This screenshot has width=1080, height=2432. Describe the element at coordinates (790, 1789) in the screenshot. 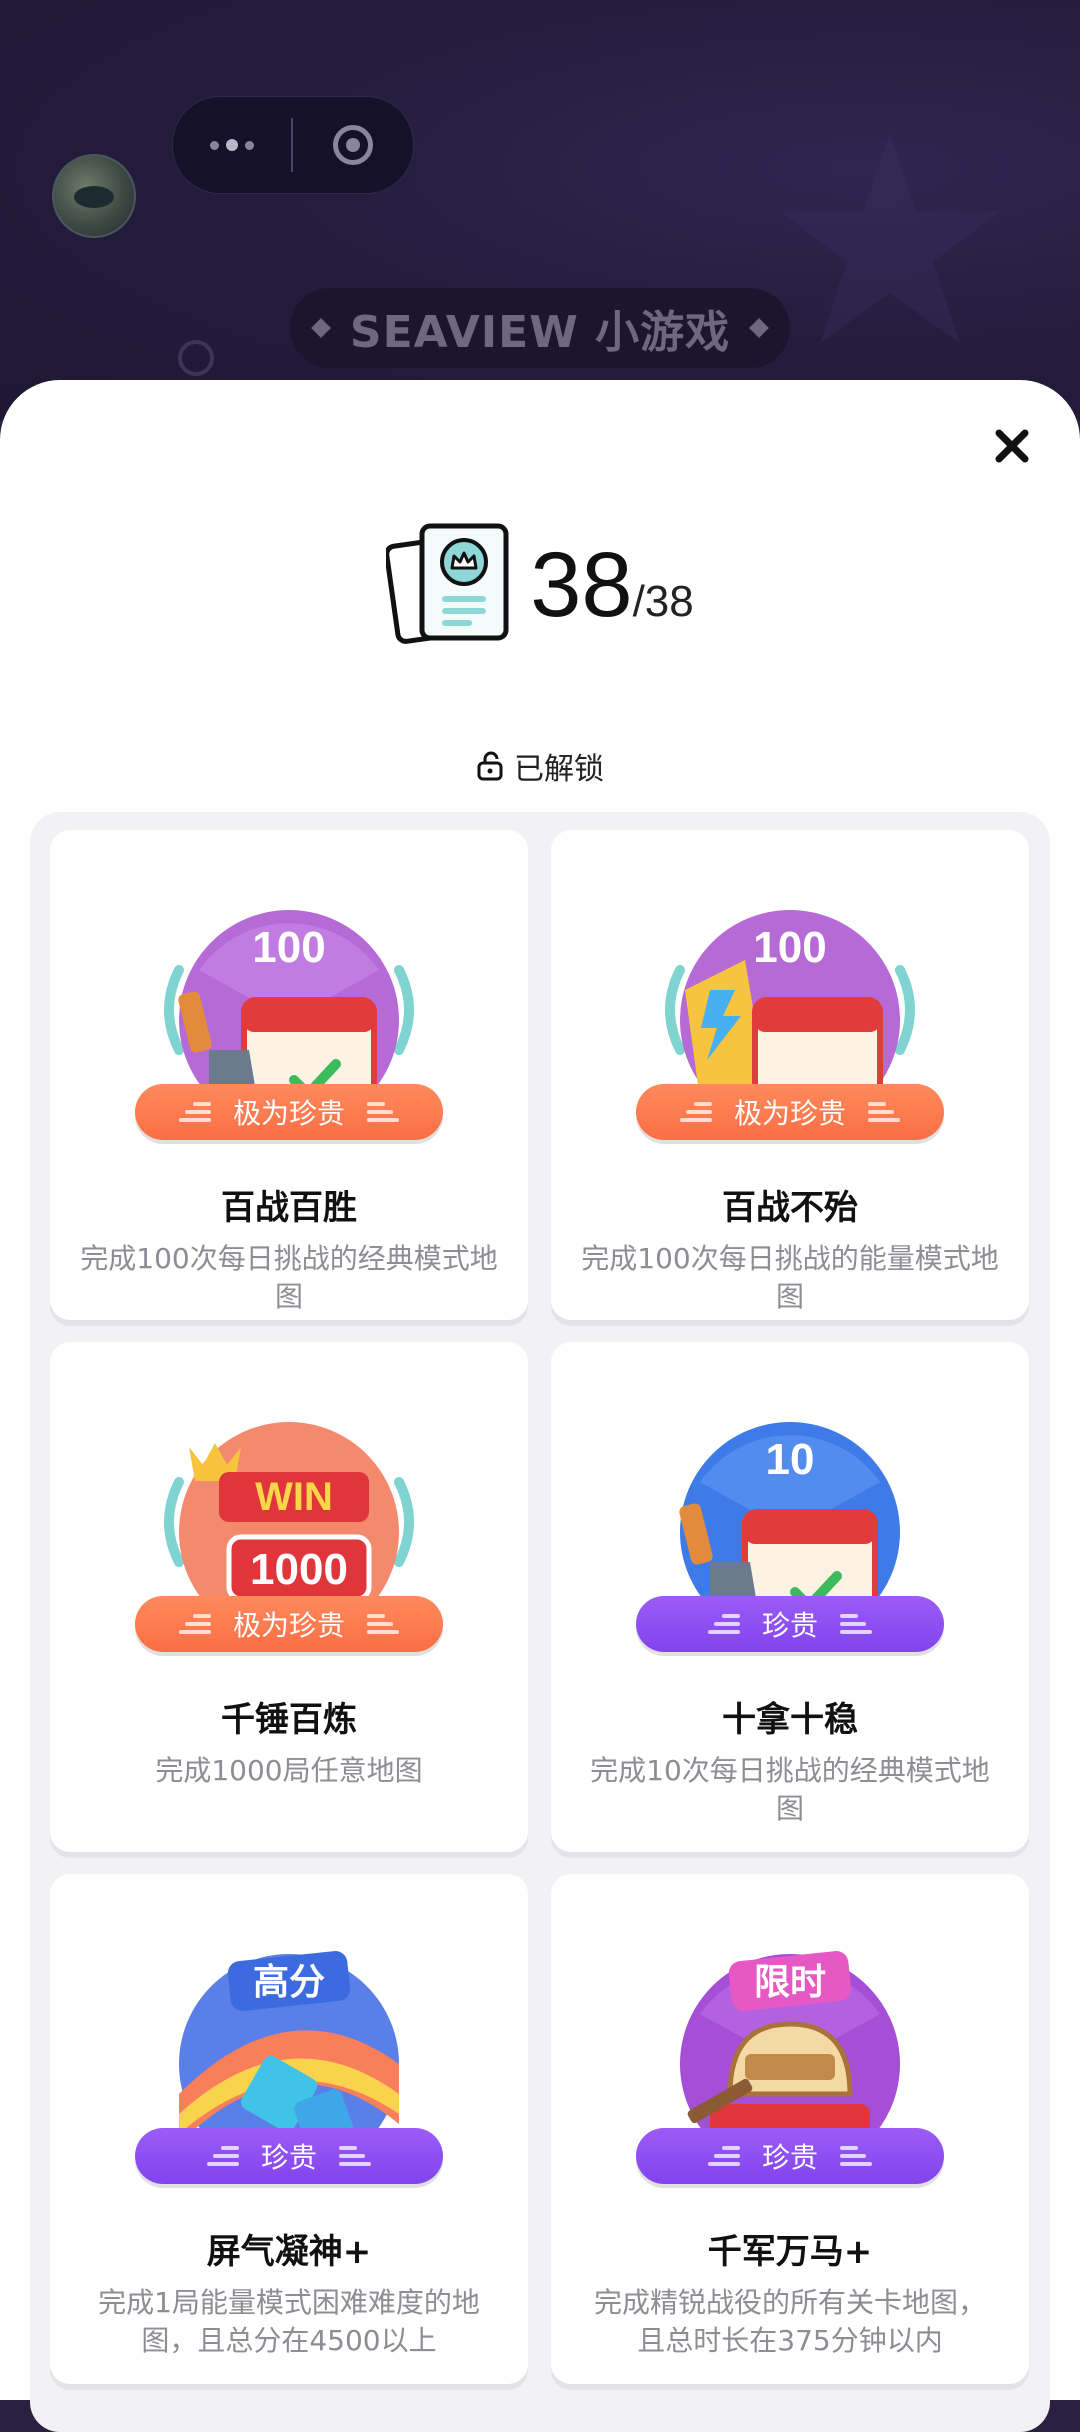

I see `achievement-desc: 完成10次每日挑战的经典模式地图` at that location.